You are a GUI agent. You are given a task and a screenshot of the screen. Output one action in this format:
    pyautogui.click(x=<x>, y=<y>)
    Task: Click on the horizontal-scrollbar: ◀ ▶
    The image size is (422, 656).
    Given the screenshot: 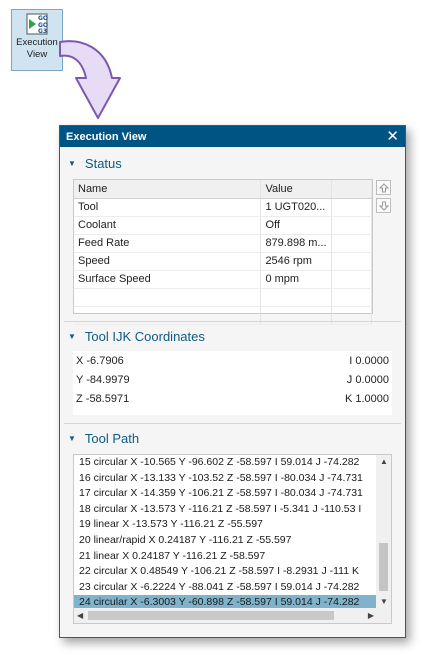 What is the action you would take?
    pyautogui.click(x=225, y=615)
    